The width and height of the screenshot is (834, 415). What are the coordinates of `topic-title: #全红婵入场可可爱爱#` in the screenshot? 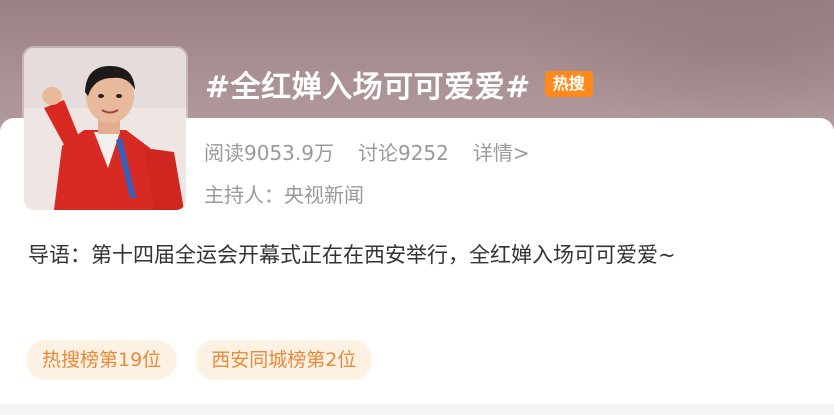 It's located at (368, 87).